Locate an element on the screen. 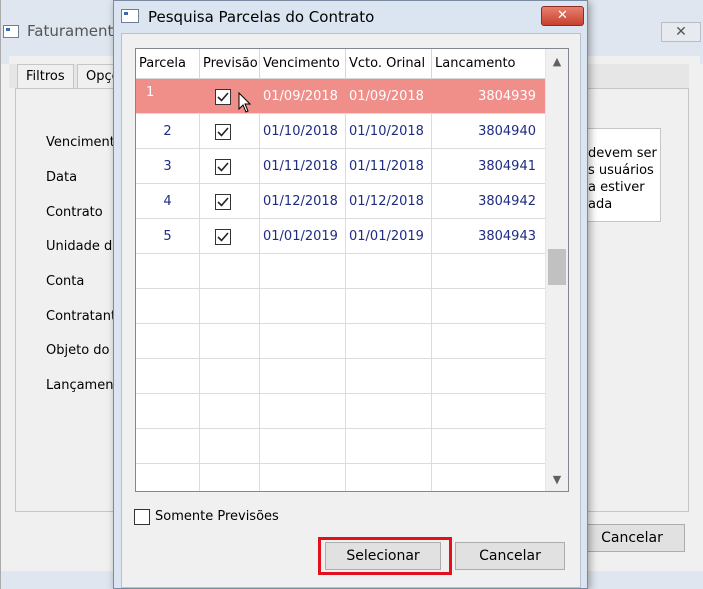  cell-parcela: 1 is located at coordinates (150, 92).